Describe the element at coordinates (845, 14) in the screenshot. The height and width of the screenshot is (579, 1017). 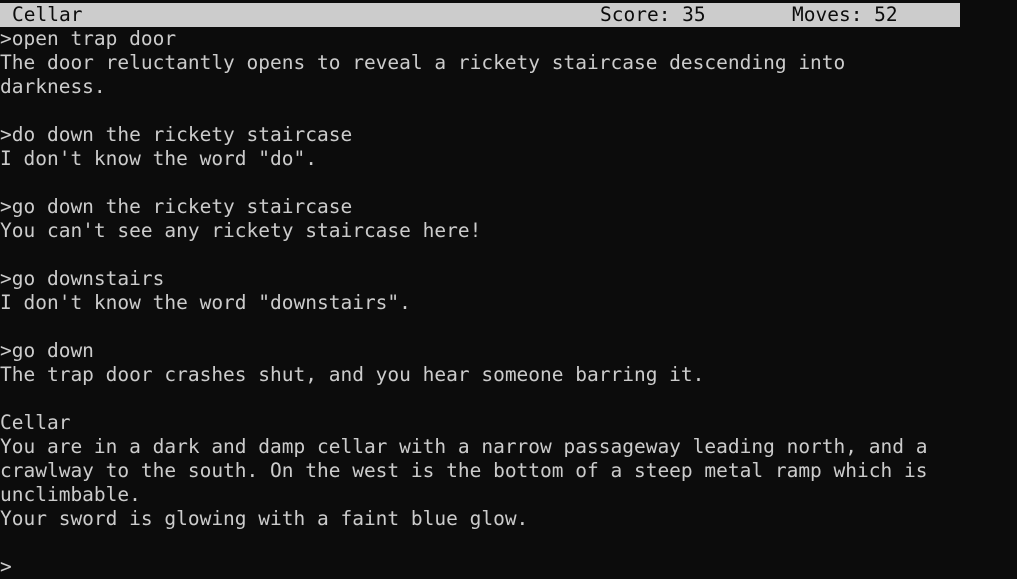
I see `status-moves: Moves: 52` at that location.